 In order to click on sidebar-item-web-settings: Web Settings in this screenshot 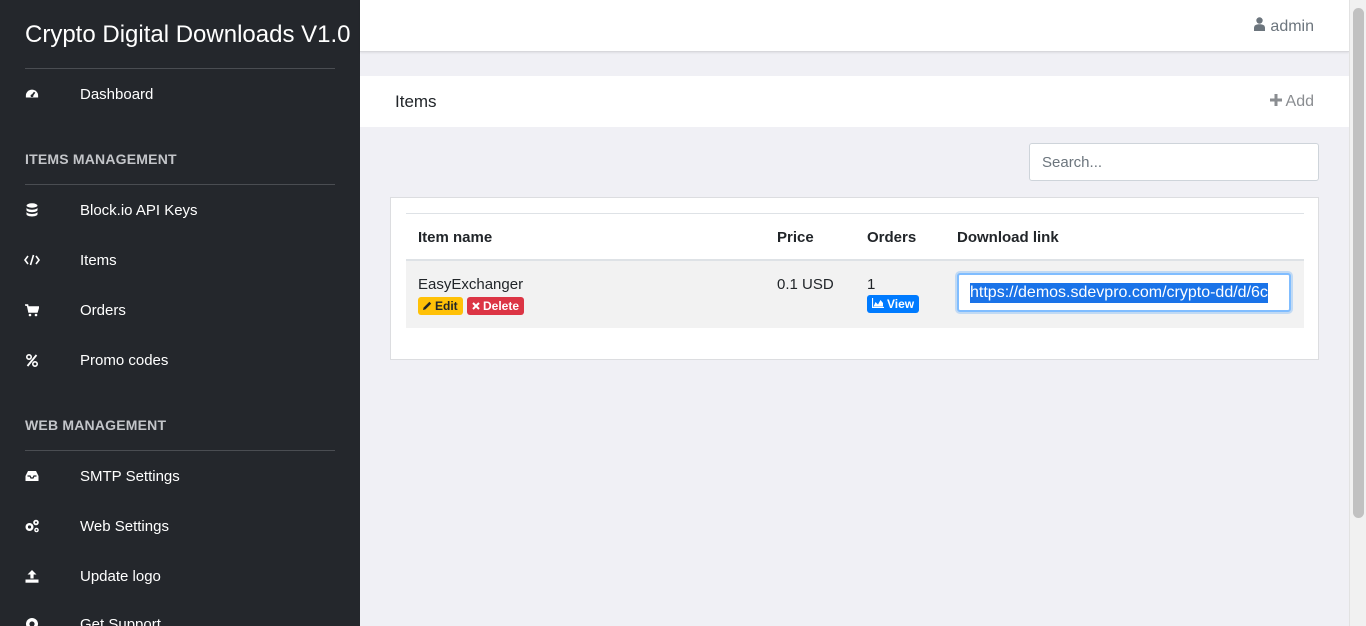, I will do `click(180, 526)`.